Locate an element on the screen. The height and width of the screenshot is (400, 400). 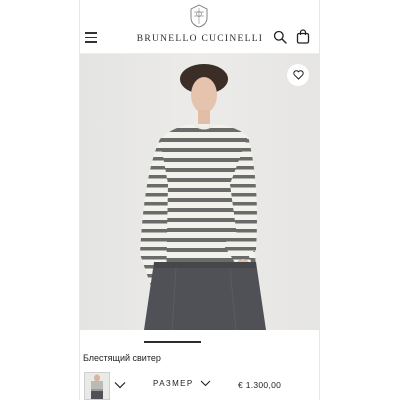
heart-icon is located at coordinates (298, 75).